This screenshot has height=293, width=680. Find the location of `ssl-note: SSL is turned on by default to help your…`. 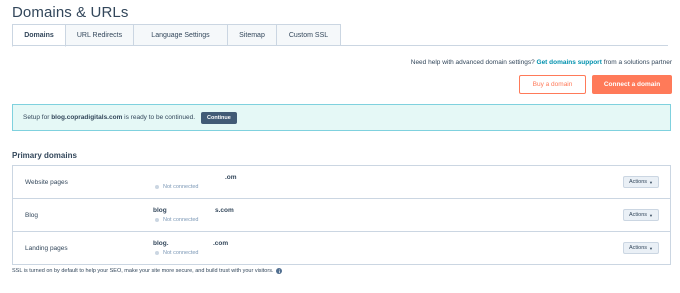

ssl-note: SSL is turned on by default to help your… is located at coordinates (147, 271).